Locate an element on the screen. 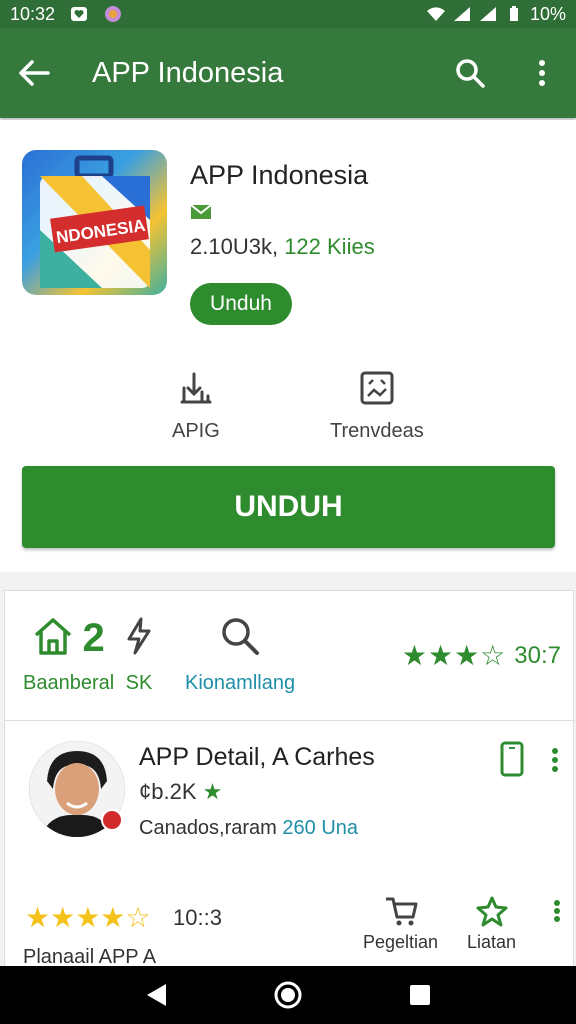 The width and height of the screenshot is (576, 1024). detail-meta-text: Canados,raram is located at coordinates (208, 828).